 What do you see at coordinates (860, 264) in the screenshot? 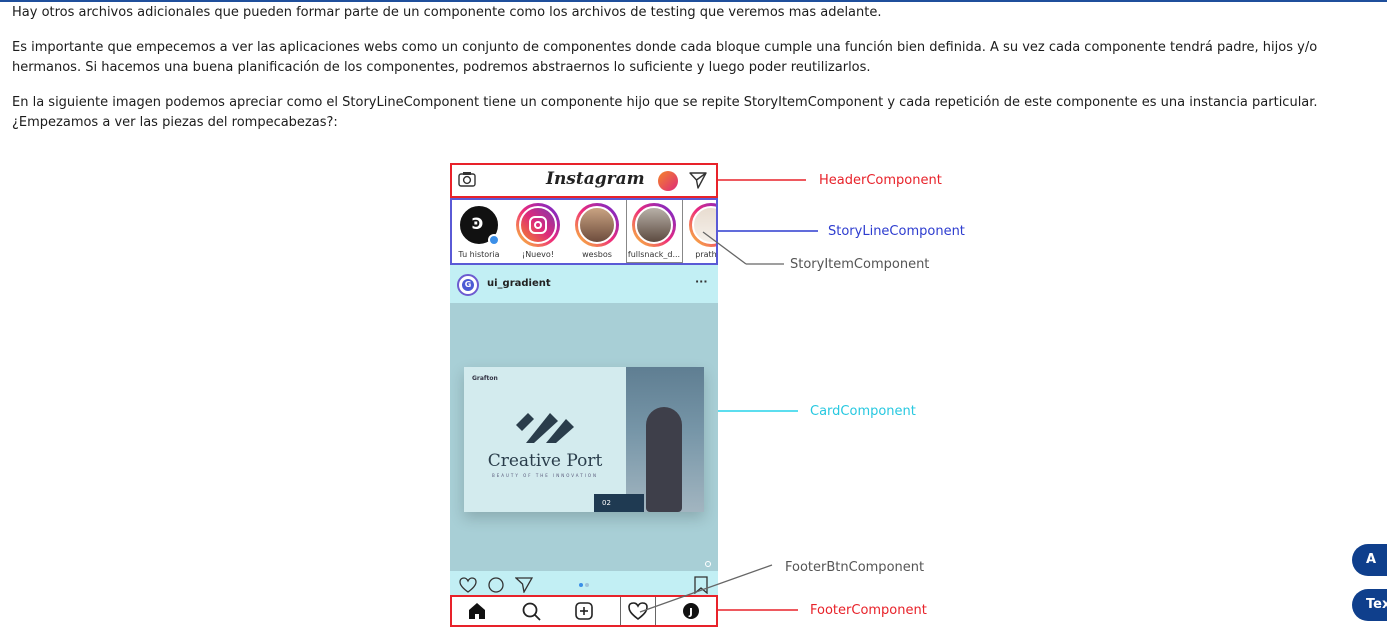
I see `storyitem-component-label: StoryItemComponent` at bounding box center [860, 264].